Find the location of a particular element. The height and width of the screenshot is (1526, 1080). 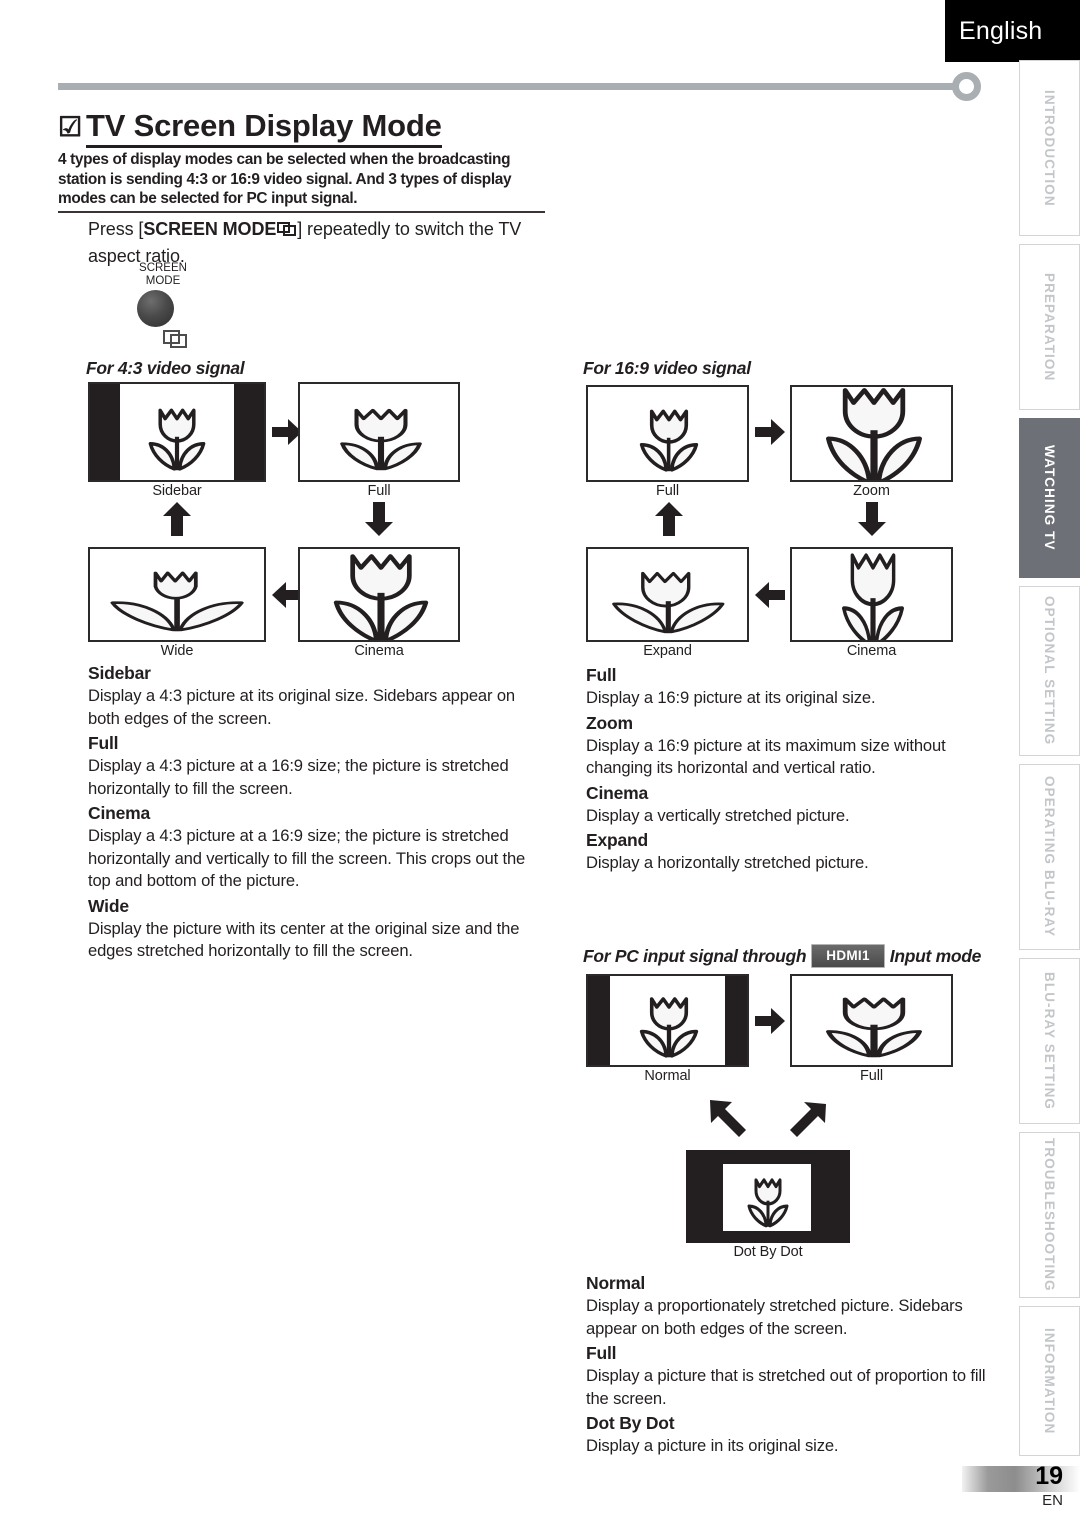

language-label: English is located at coordinates (1001, 30).